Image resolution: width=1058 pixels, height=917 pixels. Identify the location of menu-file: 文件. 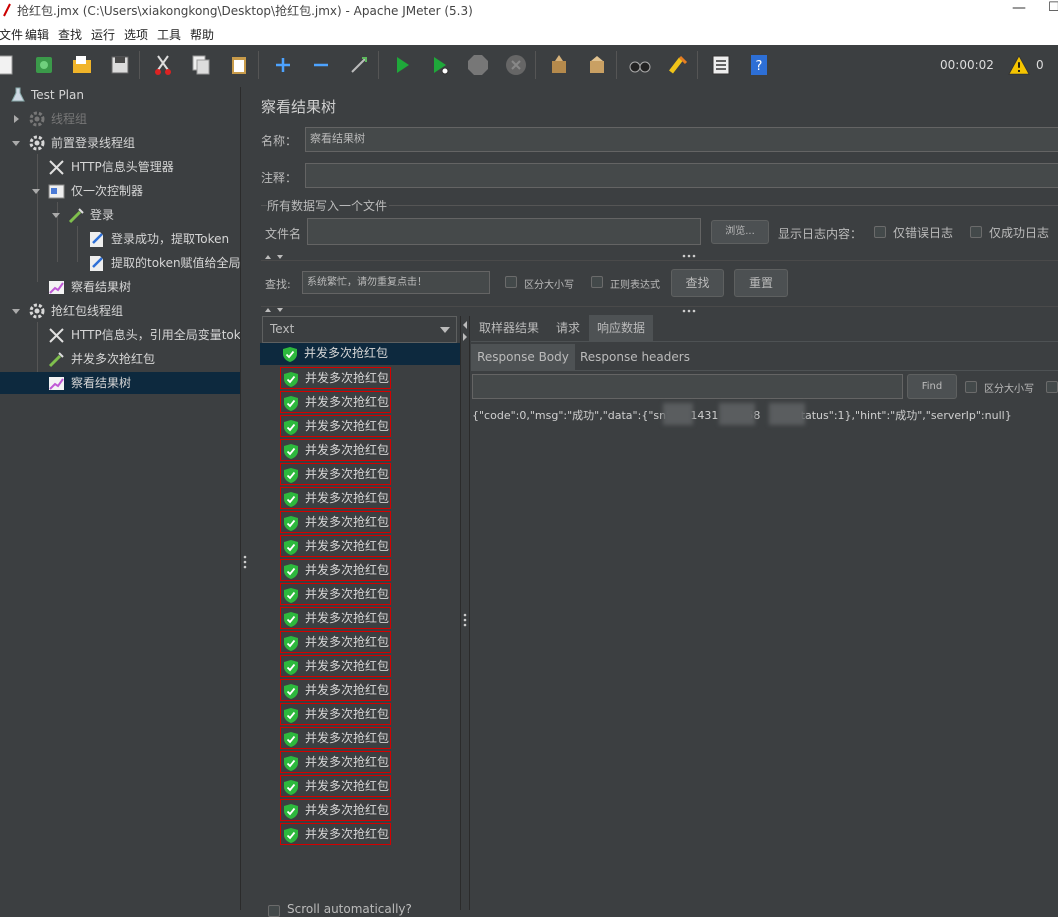
(11, 34).